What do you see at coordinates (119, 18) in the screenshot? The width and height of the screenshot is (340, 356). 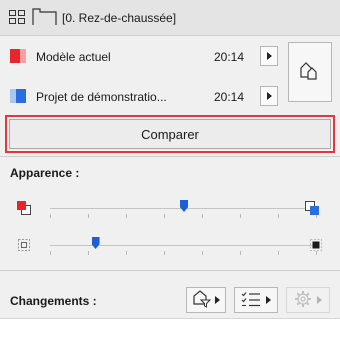 I see `story-title: [0. Rez-de-chaussée]` at bounding box center [119, 18].